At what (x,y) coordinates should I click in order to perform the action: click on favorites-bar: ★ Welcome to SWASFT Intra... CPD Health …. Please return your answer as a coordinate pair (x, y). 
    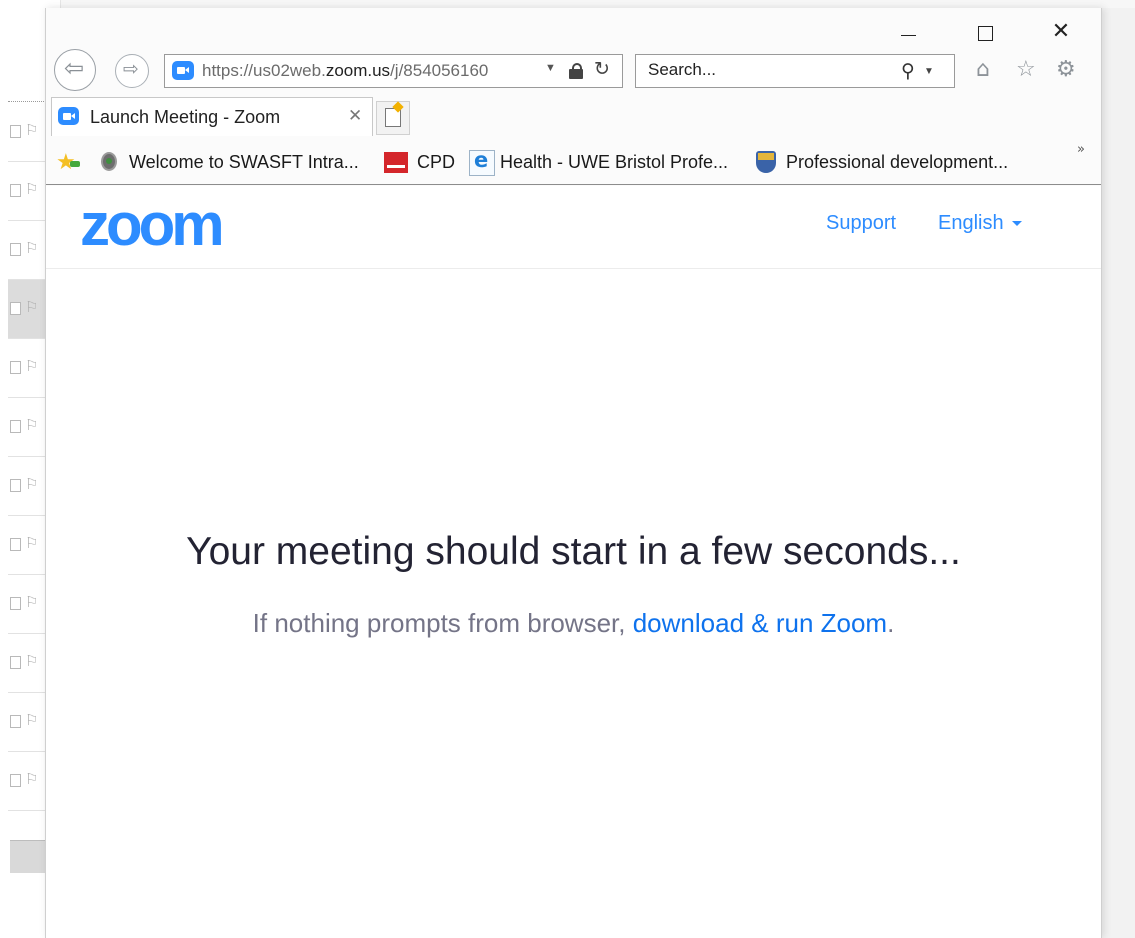
    Looking at the image, I should click on (573, 162).